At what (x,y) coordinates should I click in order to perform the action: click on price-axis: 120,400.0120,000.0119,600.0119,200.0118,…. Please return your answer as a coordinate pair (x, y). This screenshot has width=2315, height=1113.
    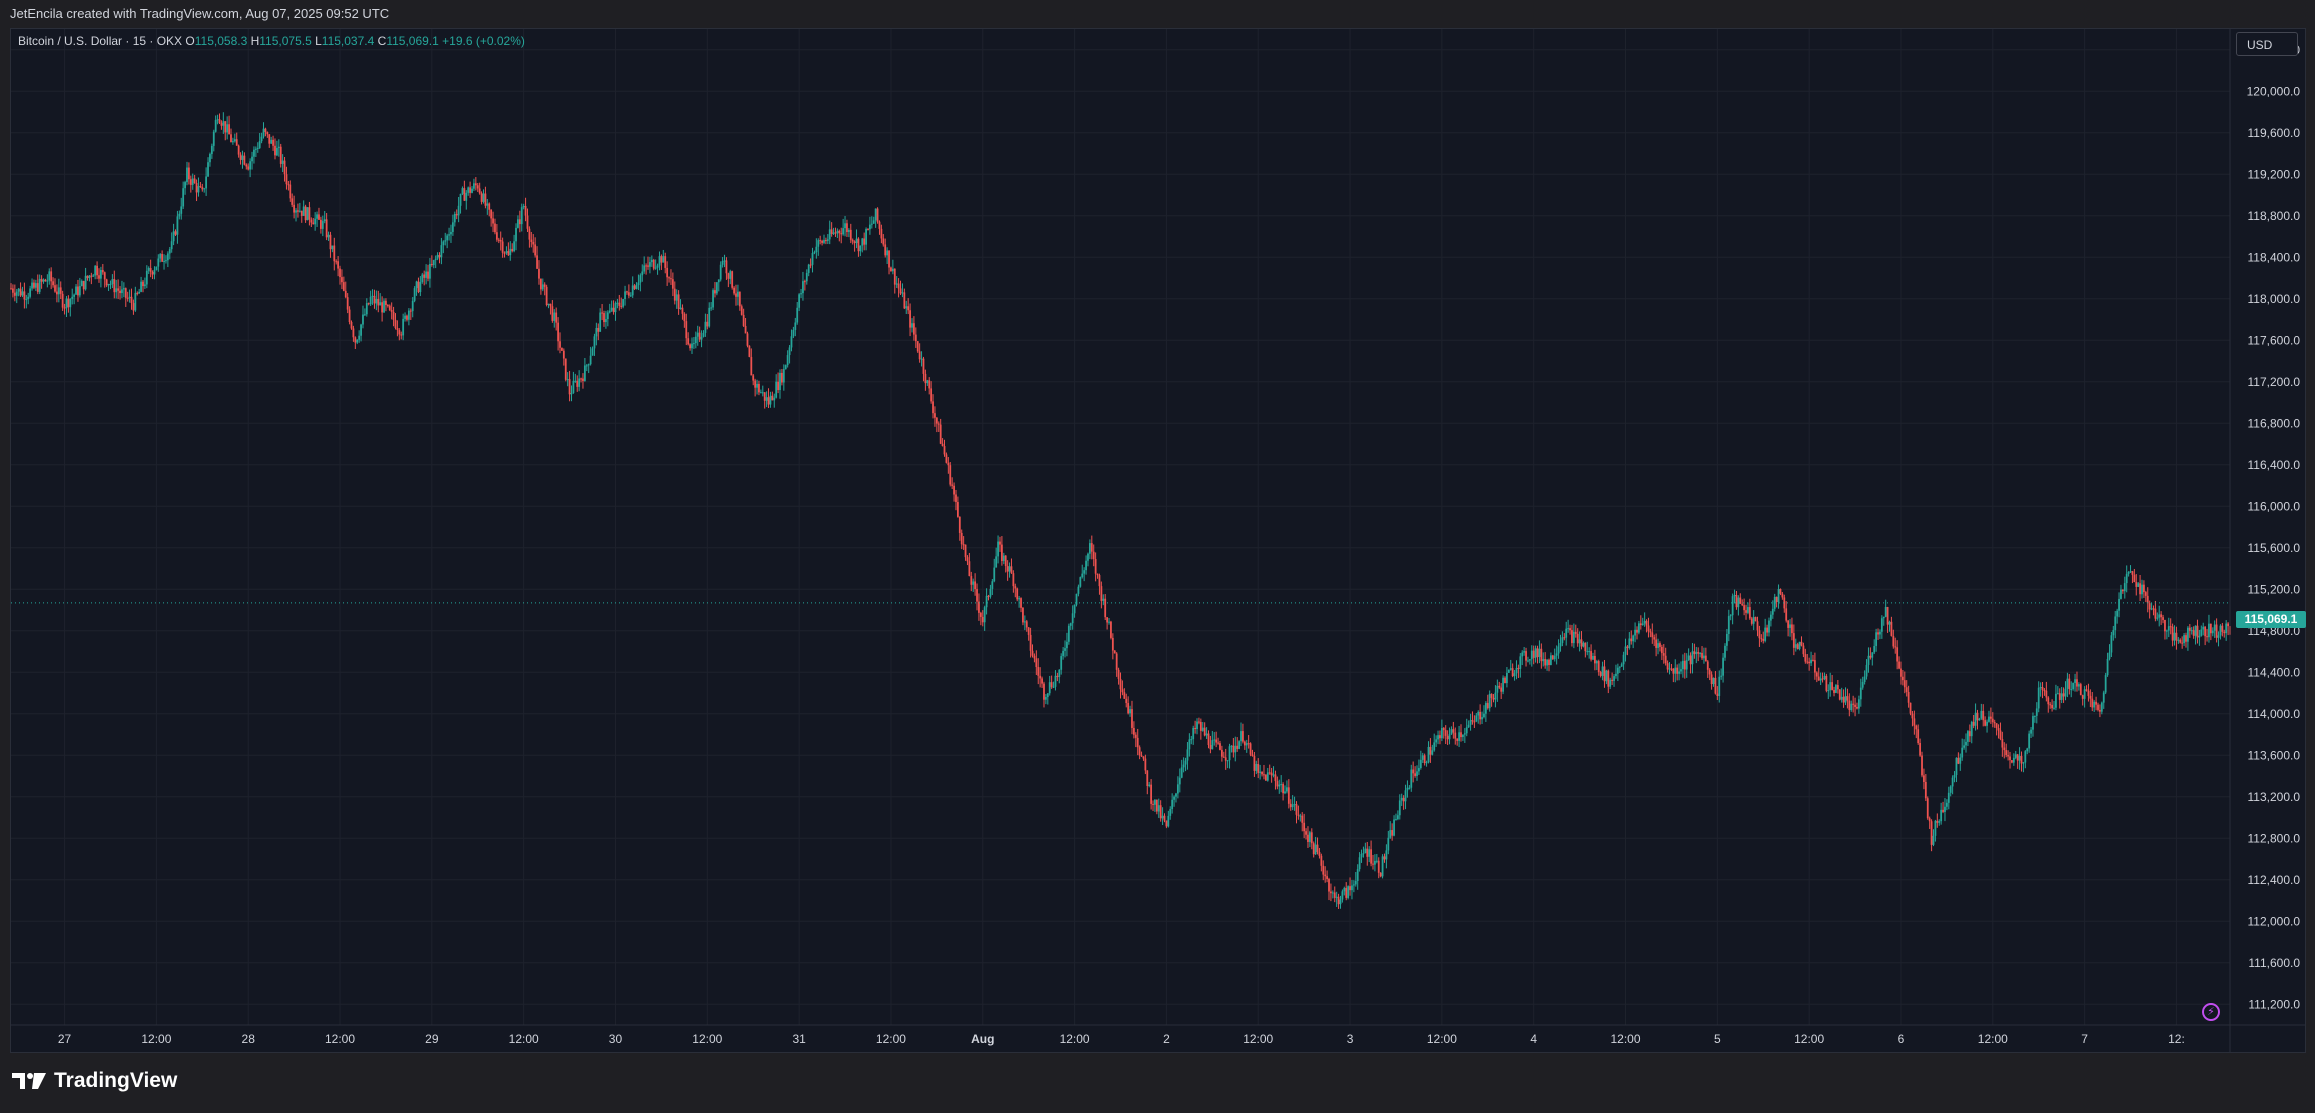
    Looking at the image, I should click on (2274, 527).